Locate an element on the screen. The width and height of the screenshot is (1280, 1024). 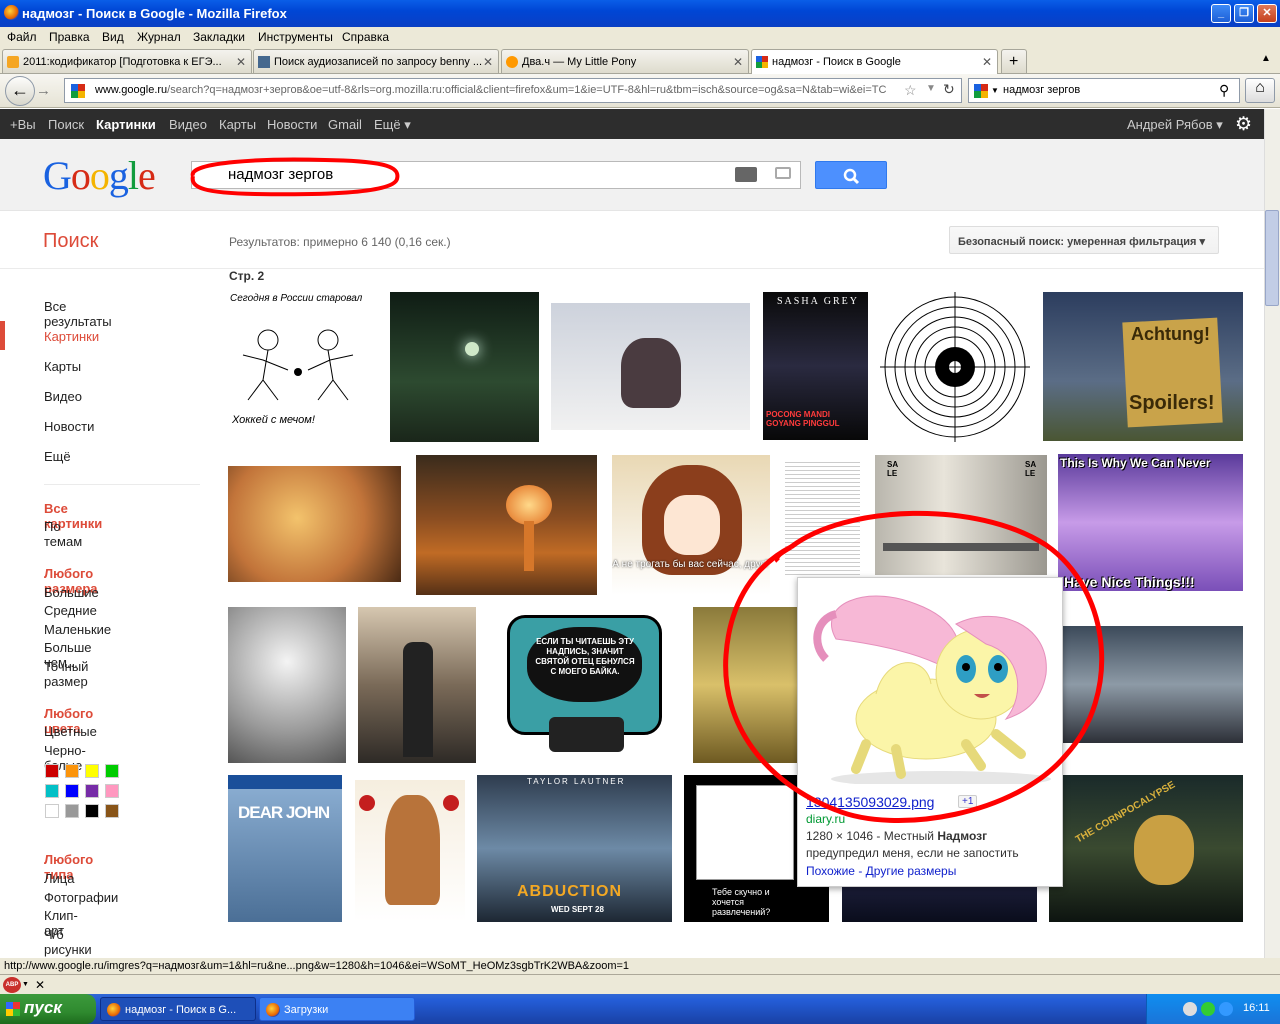
menu-tools: Инструменты is located at coordinates (295, 37).